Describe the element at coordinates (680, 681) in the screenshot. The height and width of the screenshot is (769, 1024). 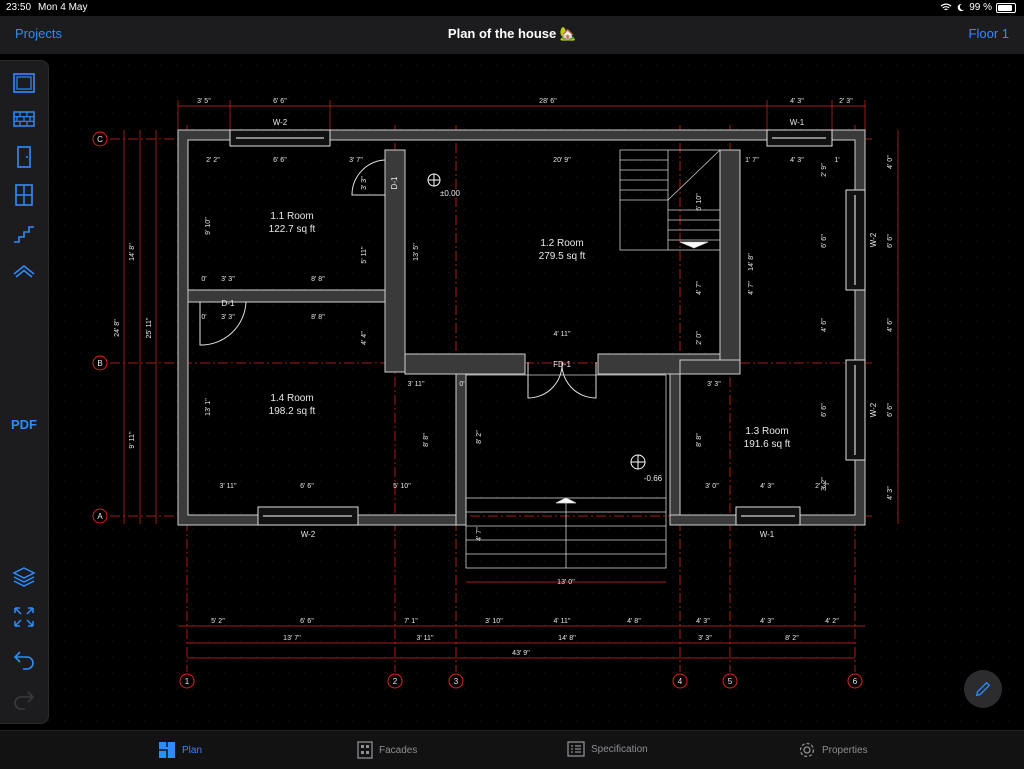
I see `axis-label-4: 4` at that location.